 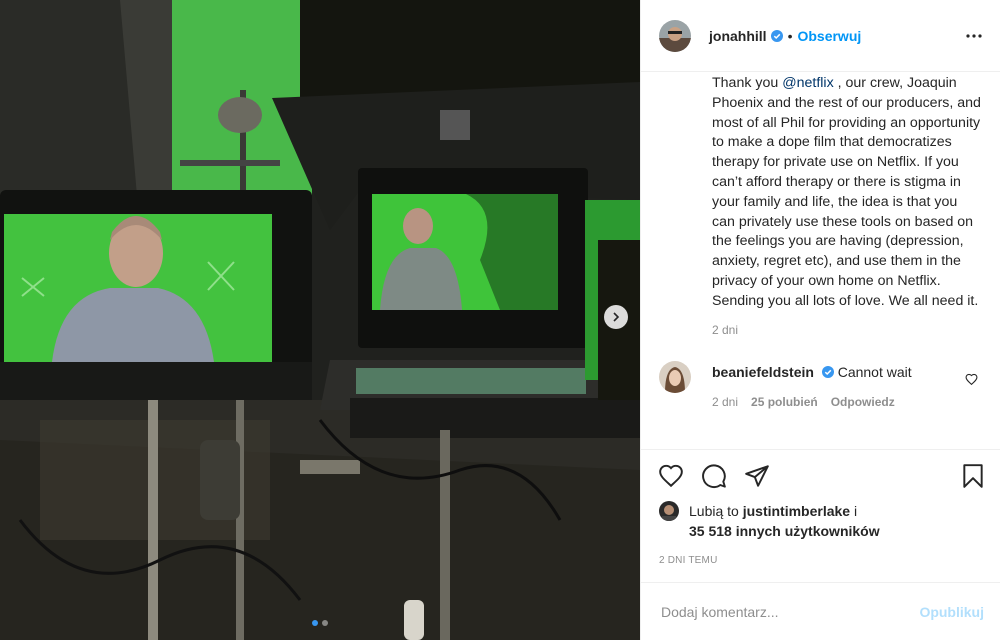 I want to click on comment-meta: 2 dni 25 polubień Odpowiedz, so click(x=812, y=402).